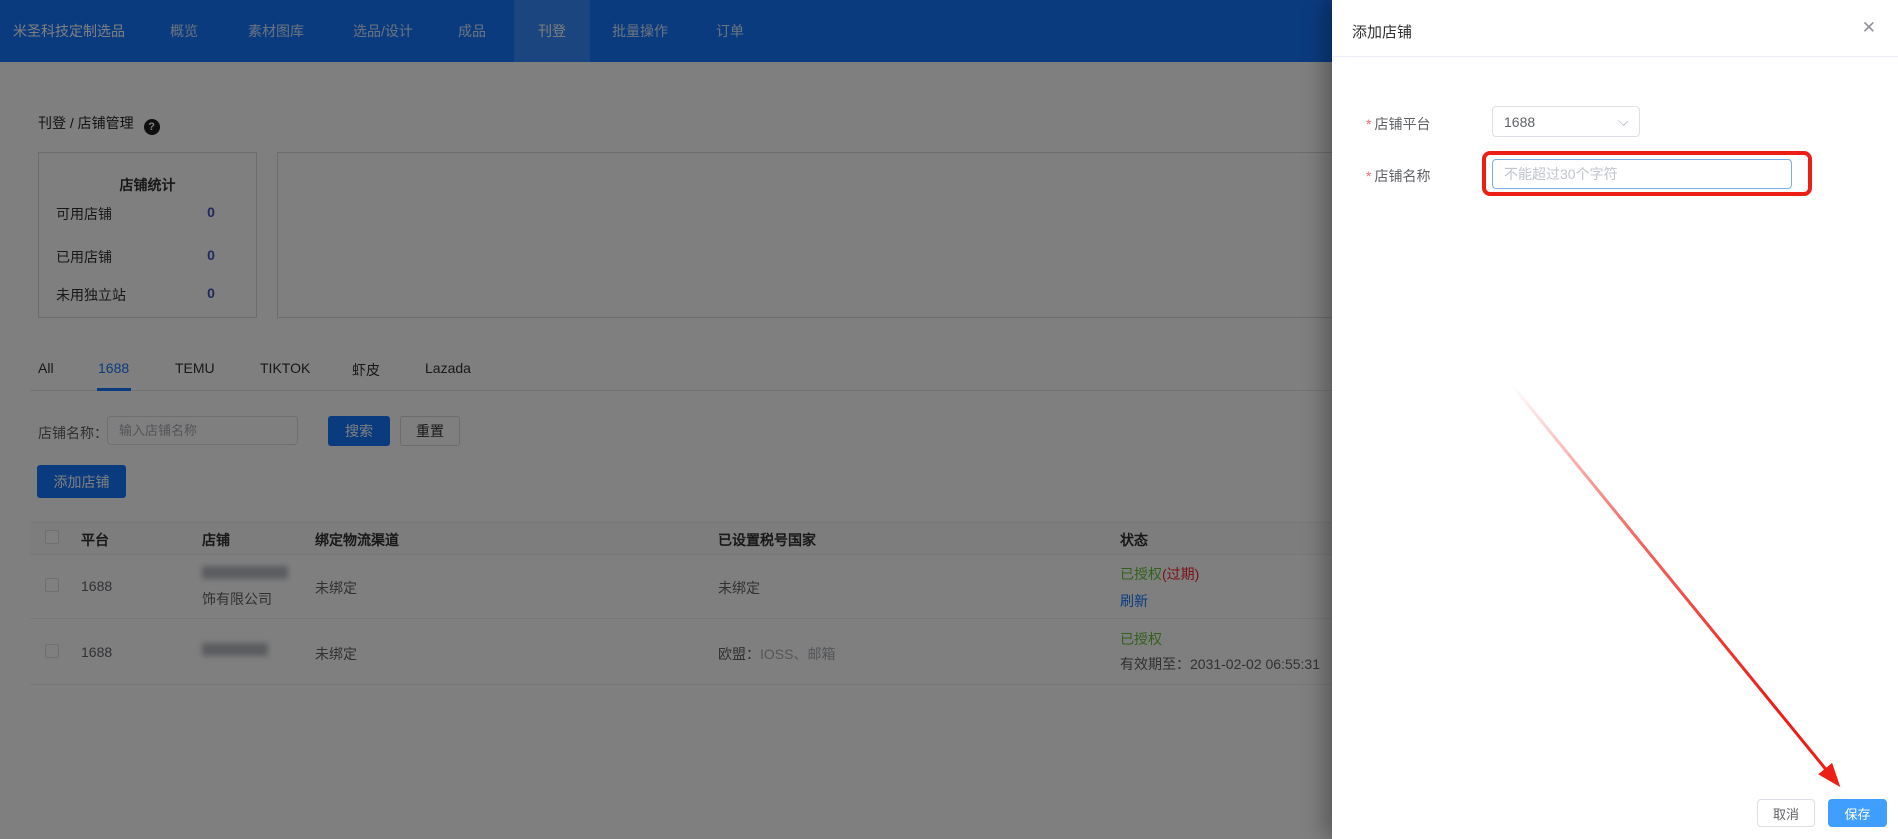 This screenshot has width=1898, height=839. I want to click on drawer-title: 添加店铺, so click(1382, 32).